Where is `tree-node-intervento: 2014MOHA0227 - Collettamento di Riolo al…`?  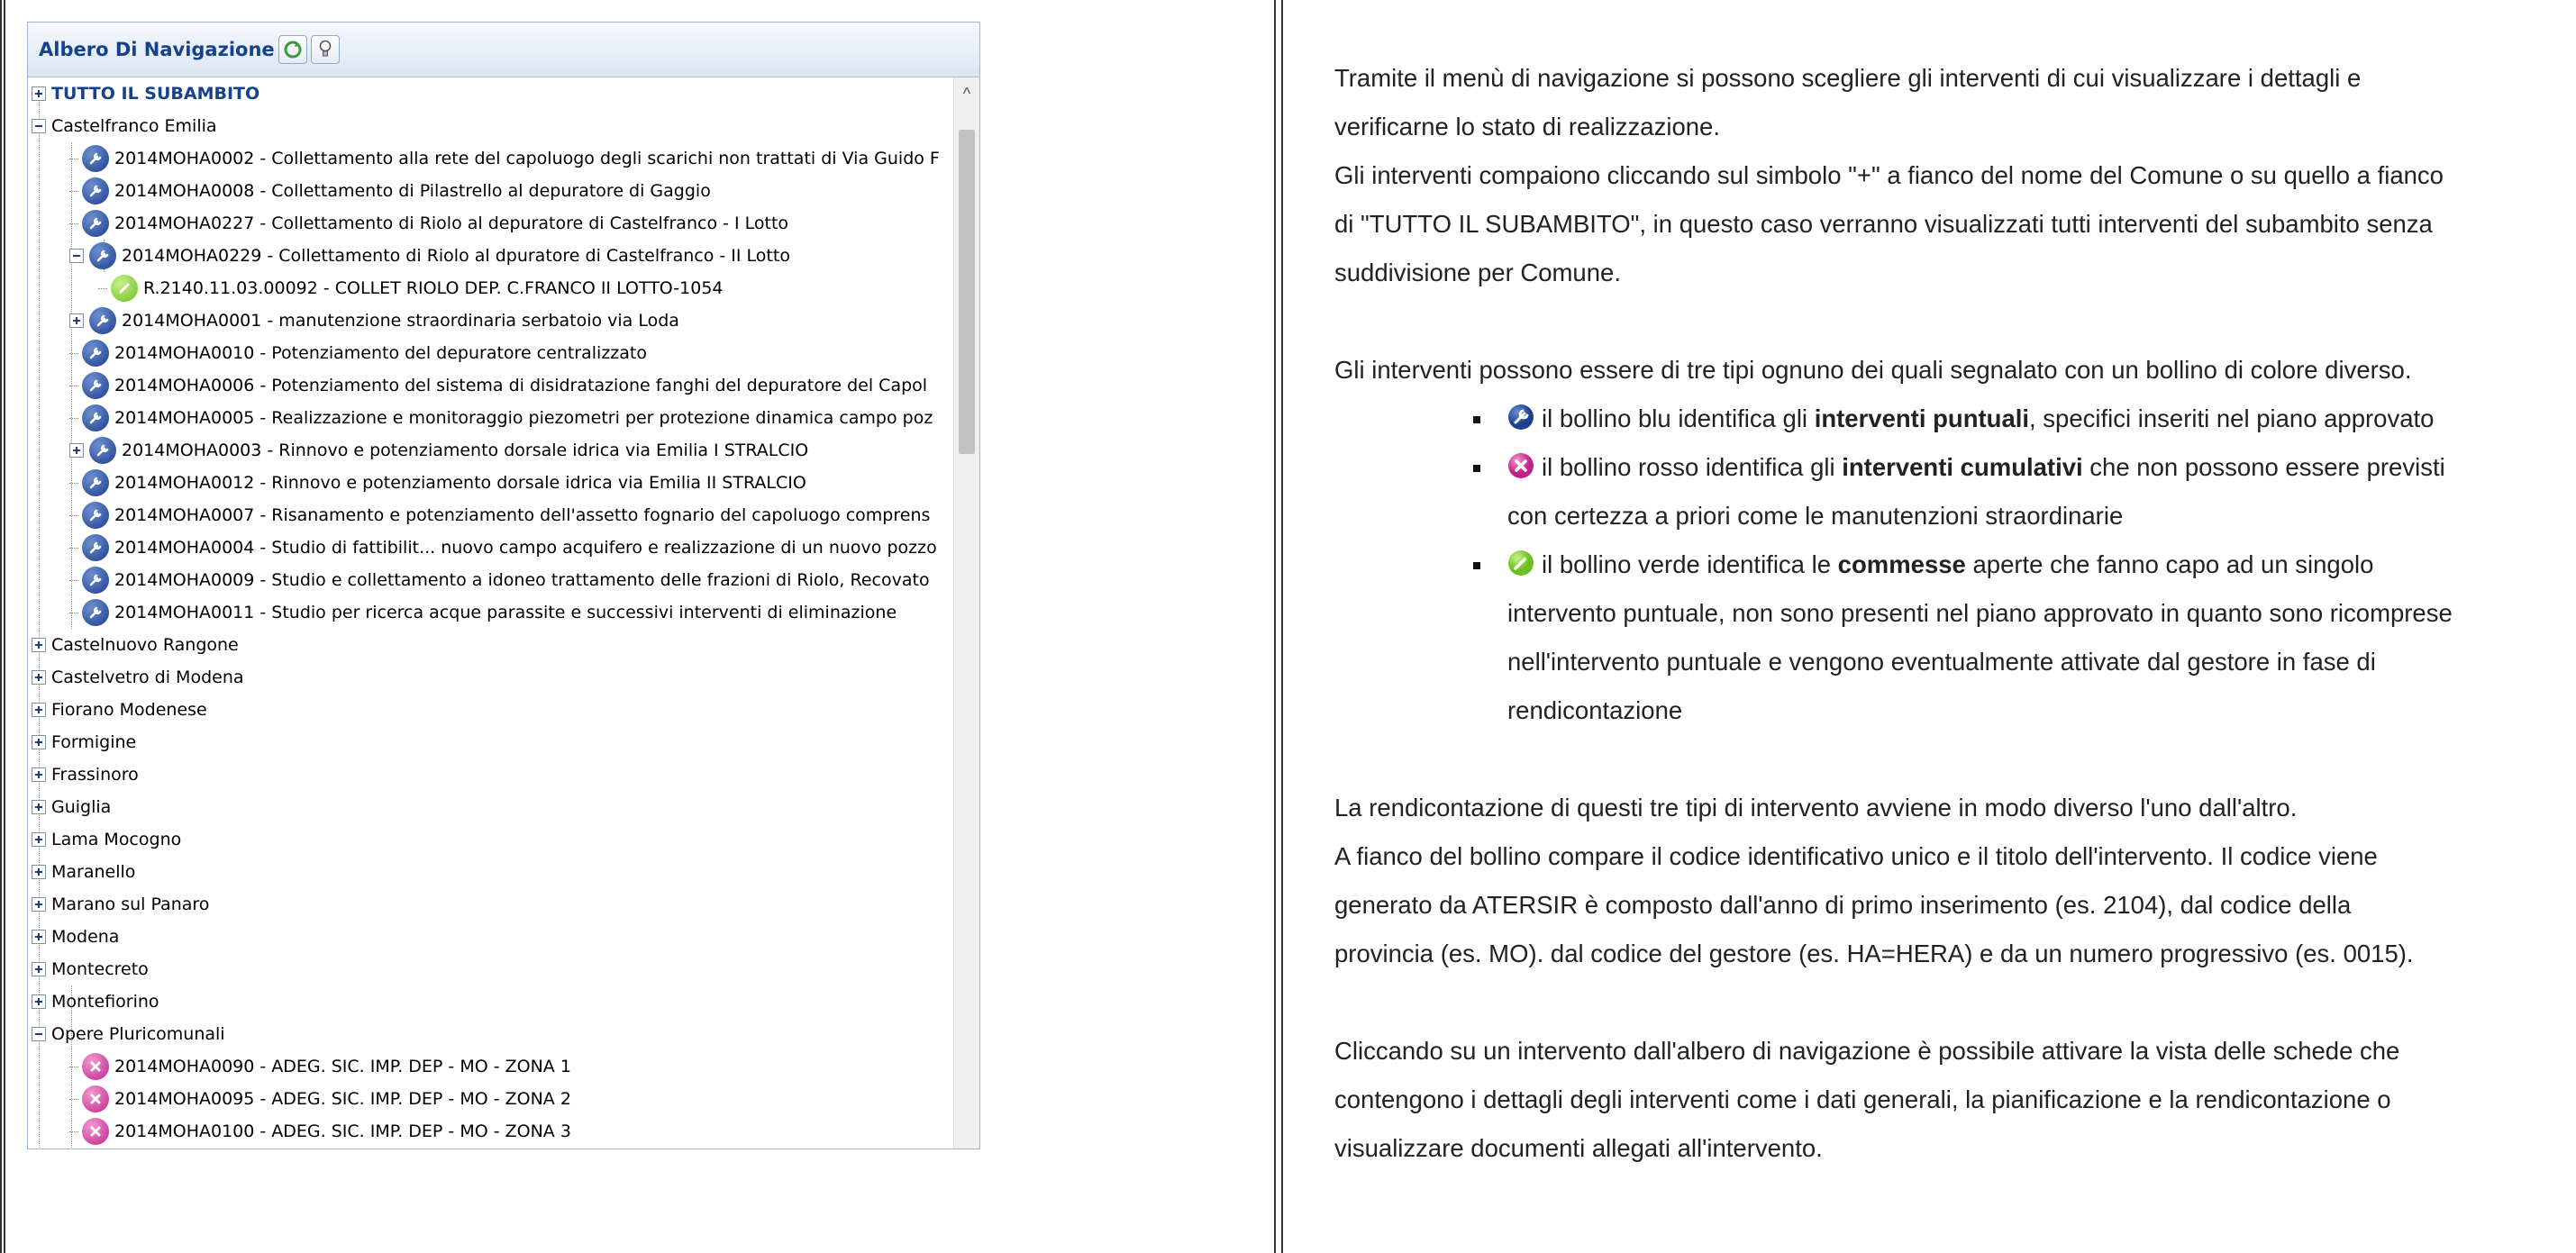
tree-node-intervento: 2014MOHA0227 - Collettamento di Riolo al… is located at coordinates (428, 224).